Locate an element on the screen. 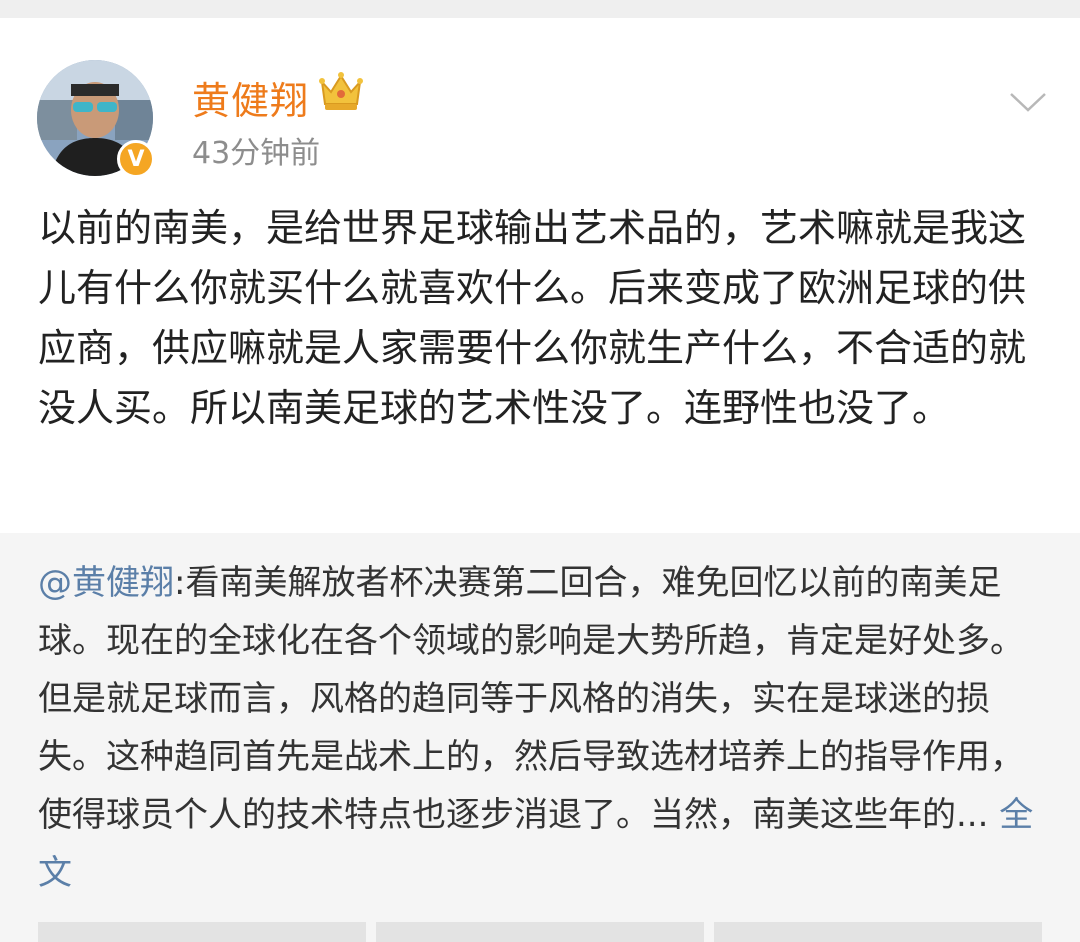  mention-link: @黄健翔 is located at coordinates (106, 583).